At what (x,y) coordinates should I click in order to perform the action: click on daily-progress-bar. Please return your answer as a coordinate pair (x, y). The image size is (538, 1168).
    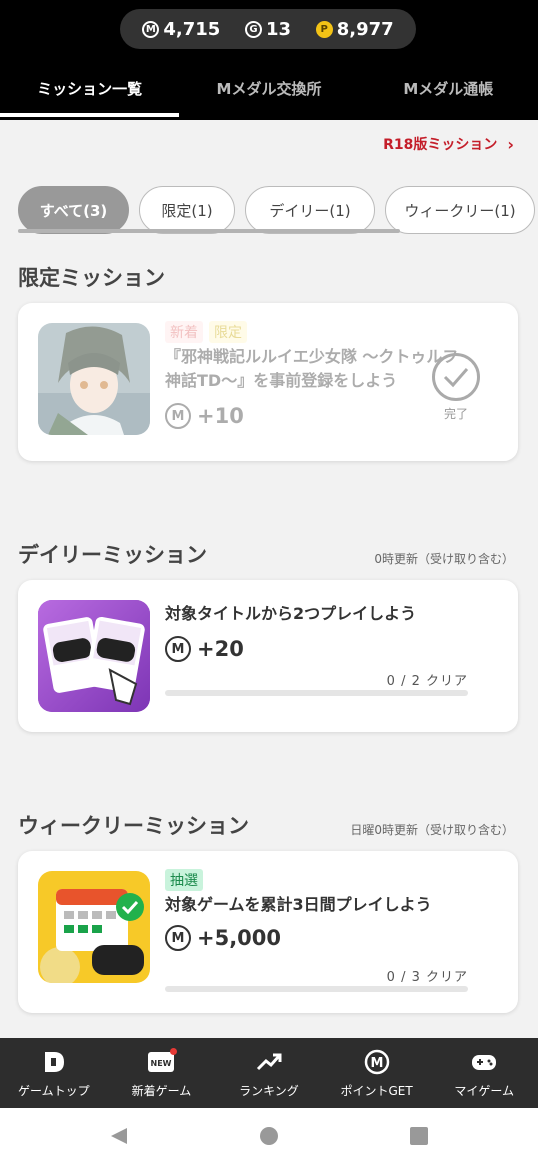
    Looking at the image, I should click on (316, 693).